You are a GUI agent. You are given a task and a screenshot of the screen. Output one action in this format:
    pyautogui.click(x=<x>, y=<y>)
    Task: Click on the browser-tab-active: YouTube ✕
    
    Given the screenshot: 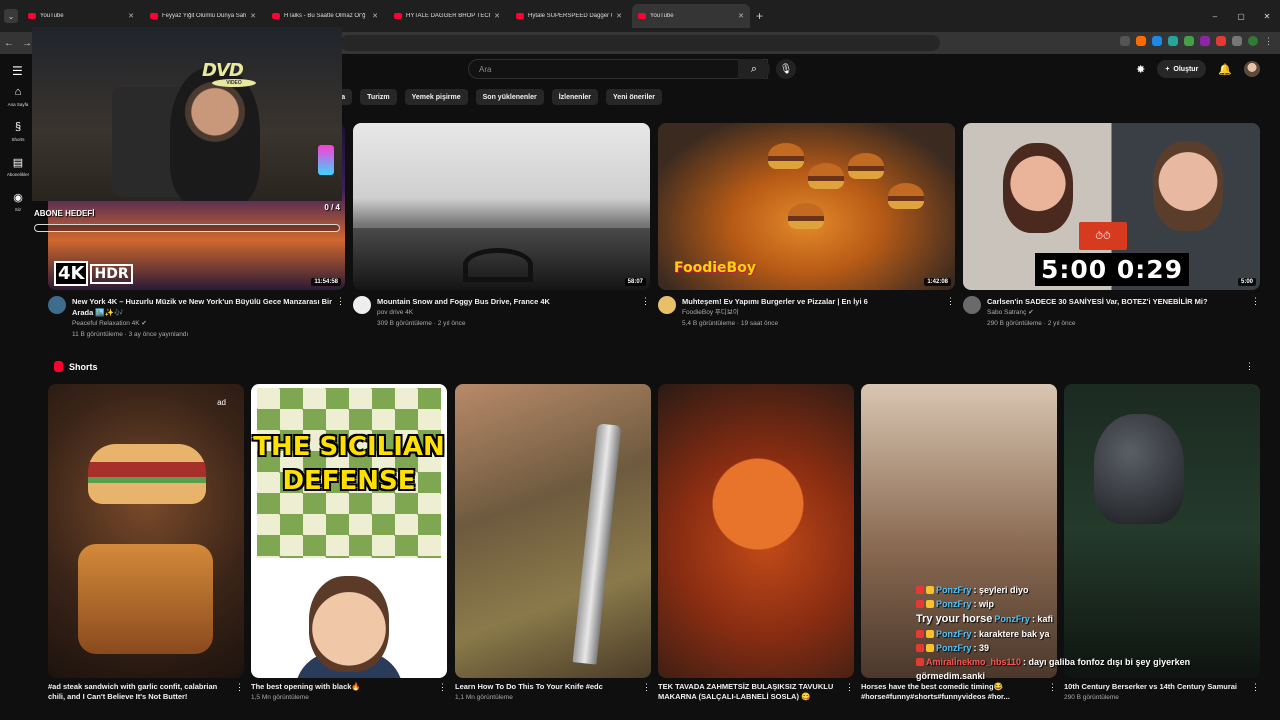 What is the action you would take?
    pyautogui.click(x=691, y=16)
    